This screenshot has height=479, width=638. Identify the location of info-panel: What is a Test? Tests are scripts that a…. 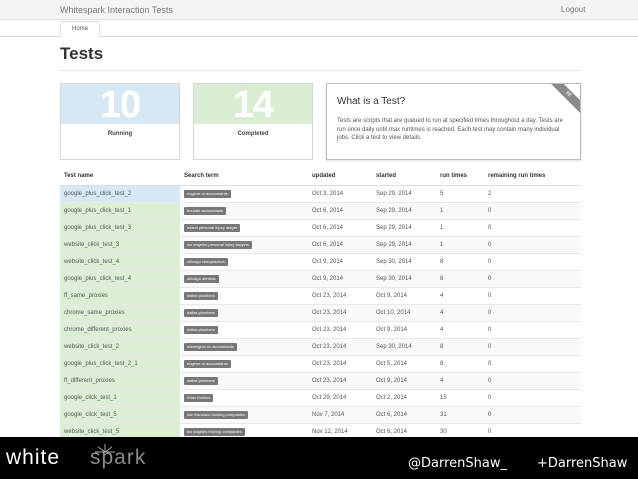
(453, 121).